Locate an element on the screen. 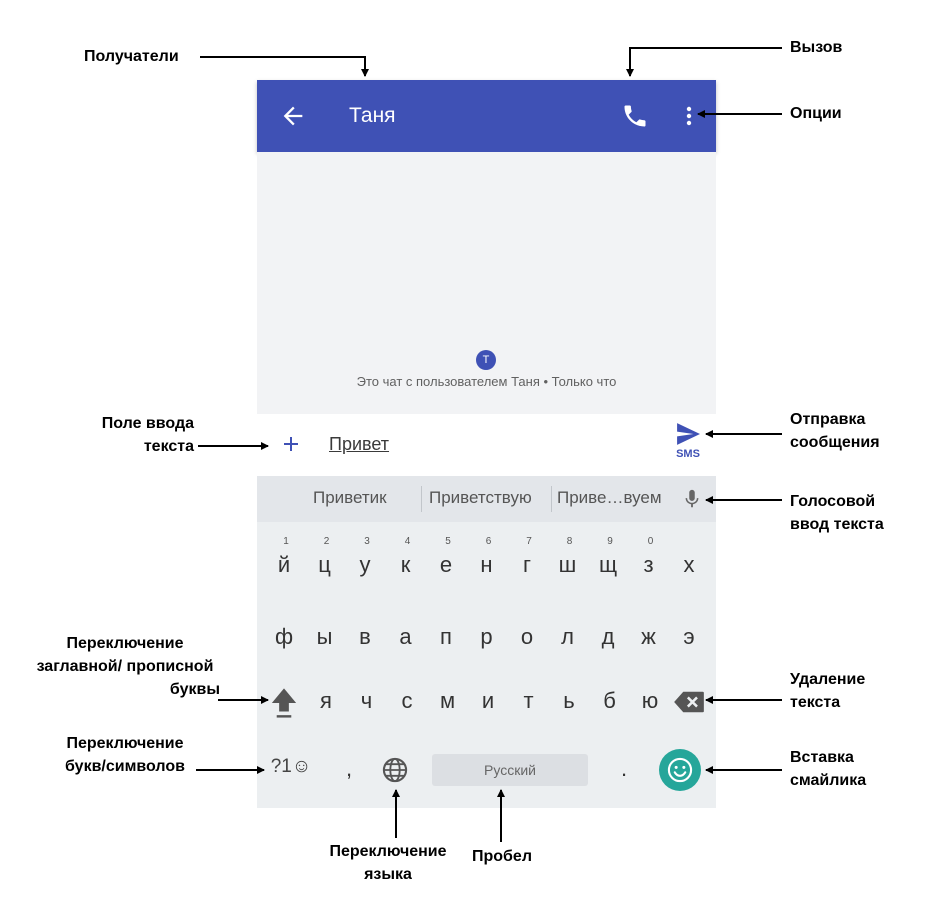 The width and height of the screenshot is (926, 914). key-row2-2: ы is located at coordinates (325, 637).